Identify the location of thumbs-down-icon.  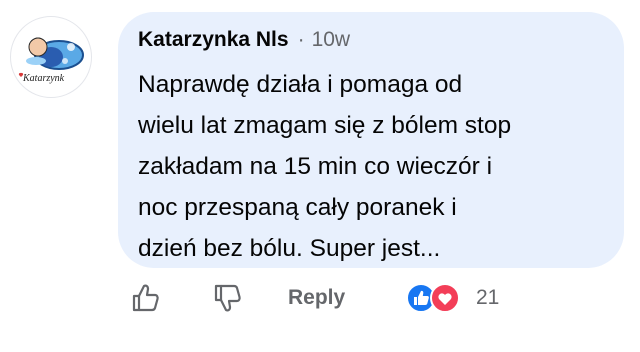
(227, 298).